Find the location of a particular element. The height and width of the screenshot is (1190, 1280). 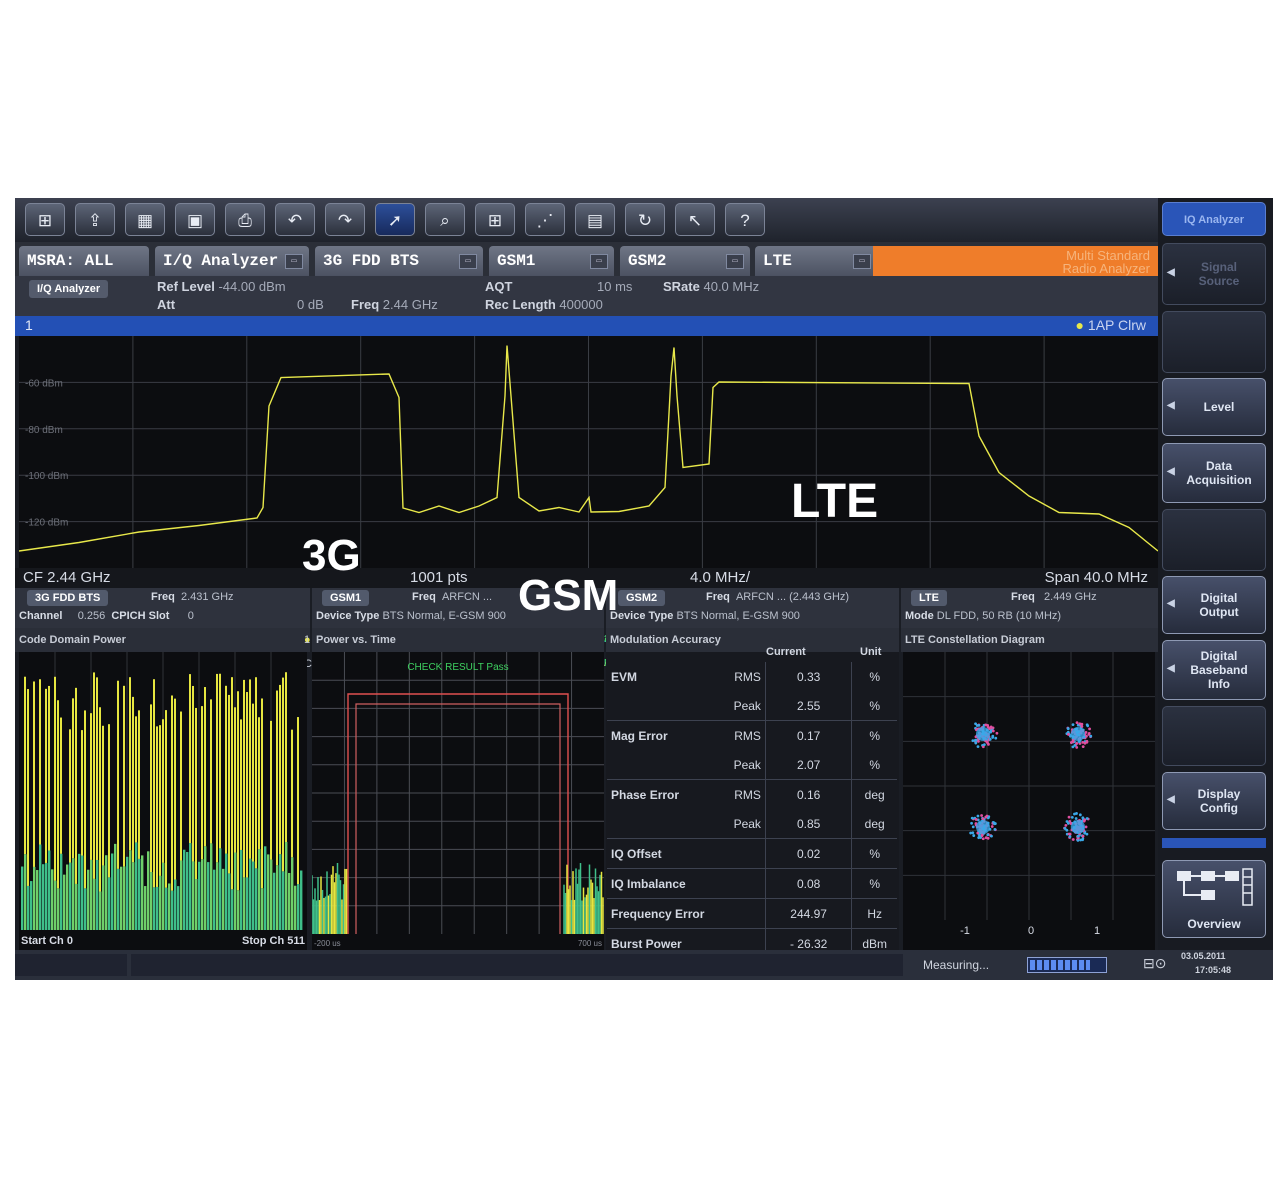

status-date: 03.05.2011 is located at coordinates (1203, 956).